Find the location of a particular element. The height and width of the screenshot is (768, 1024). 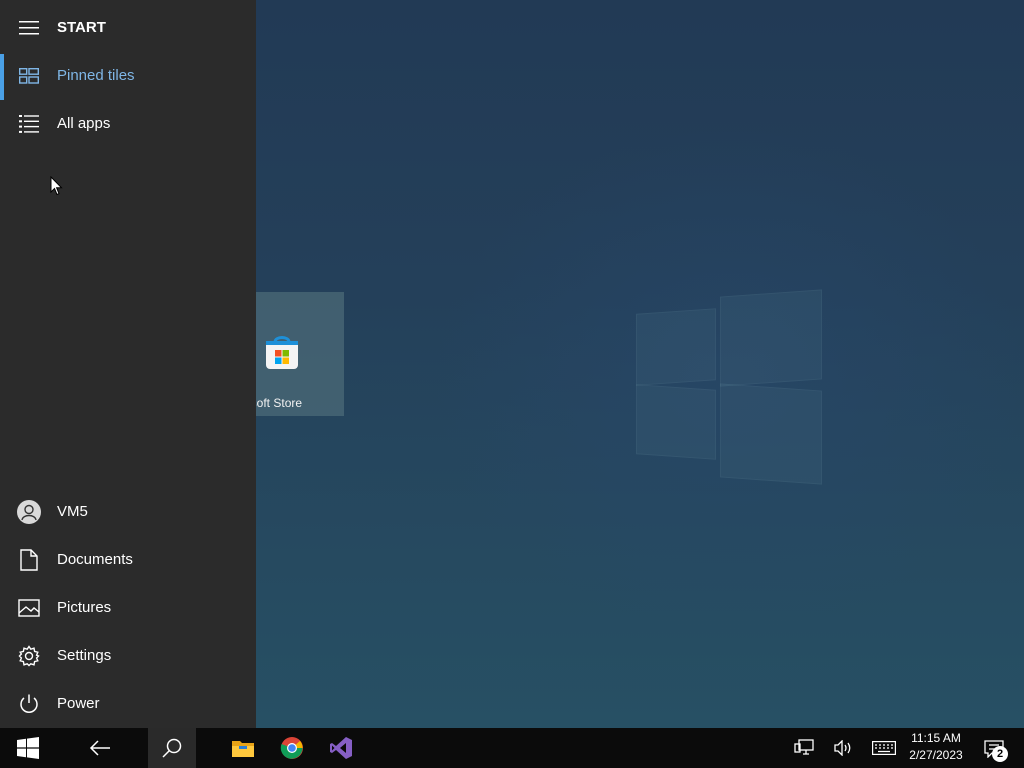

power-label: Power is located at coordinates (78, 703).